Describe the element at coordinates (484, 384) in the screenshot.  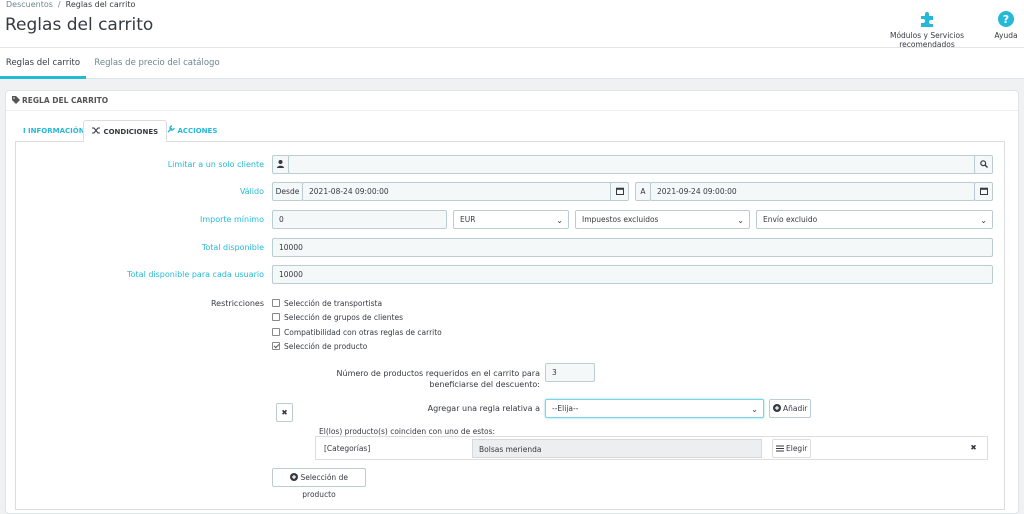
I see `product-qty-label-line2: beneficiarse del descuento:` at that location.